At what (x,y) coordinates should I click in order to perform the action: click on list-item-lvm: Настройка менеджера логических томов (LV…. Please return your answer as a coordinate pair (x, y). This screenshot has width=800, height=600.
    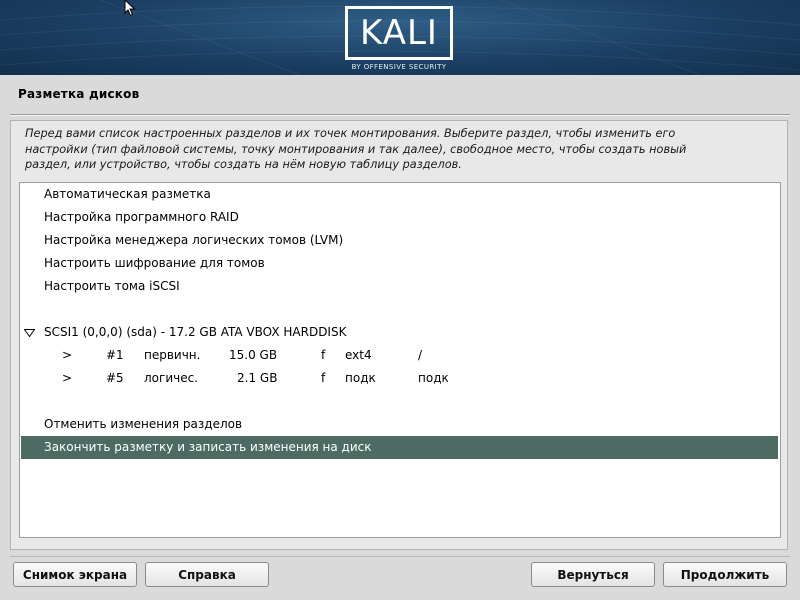
    Looking at the image, I should click on (399, 240).